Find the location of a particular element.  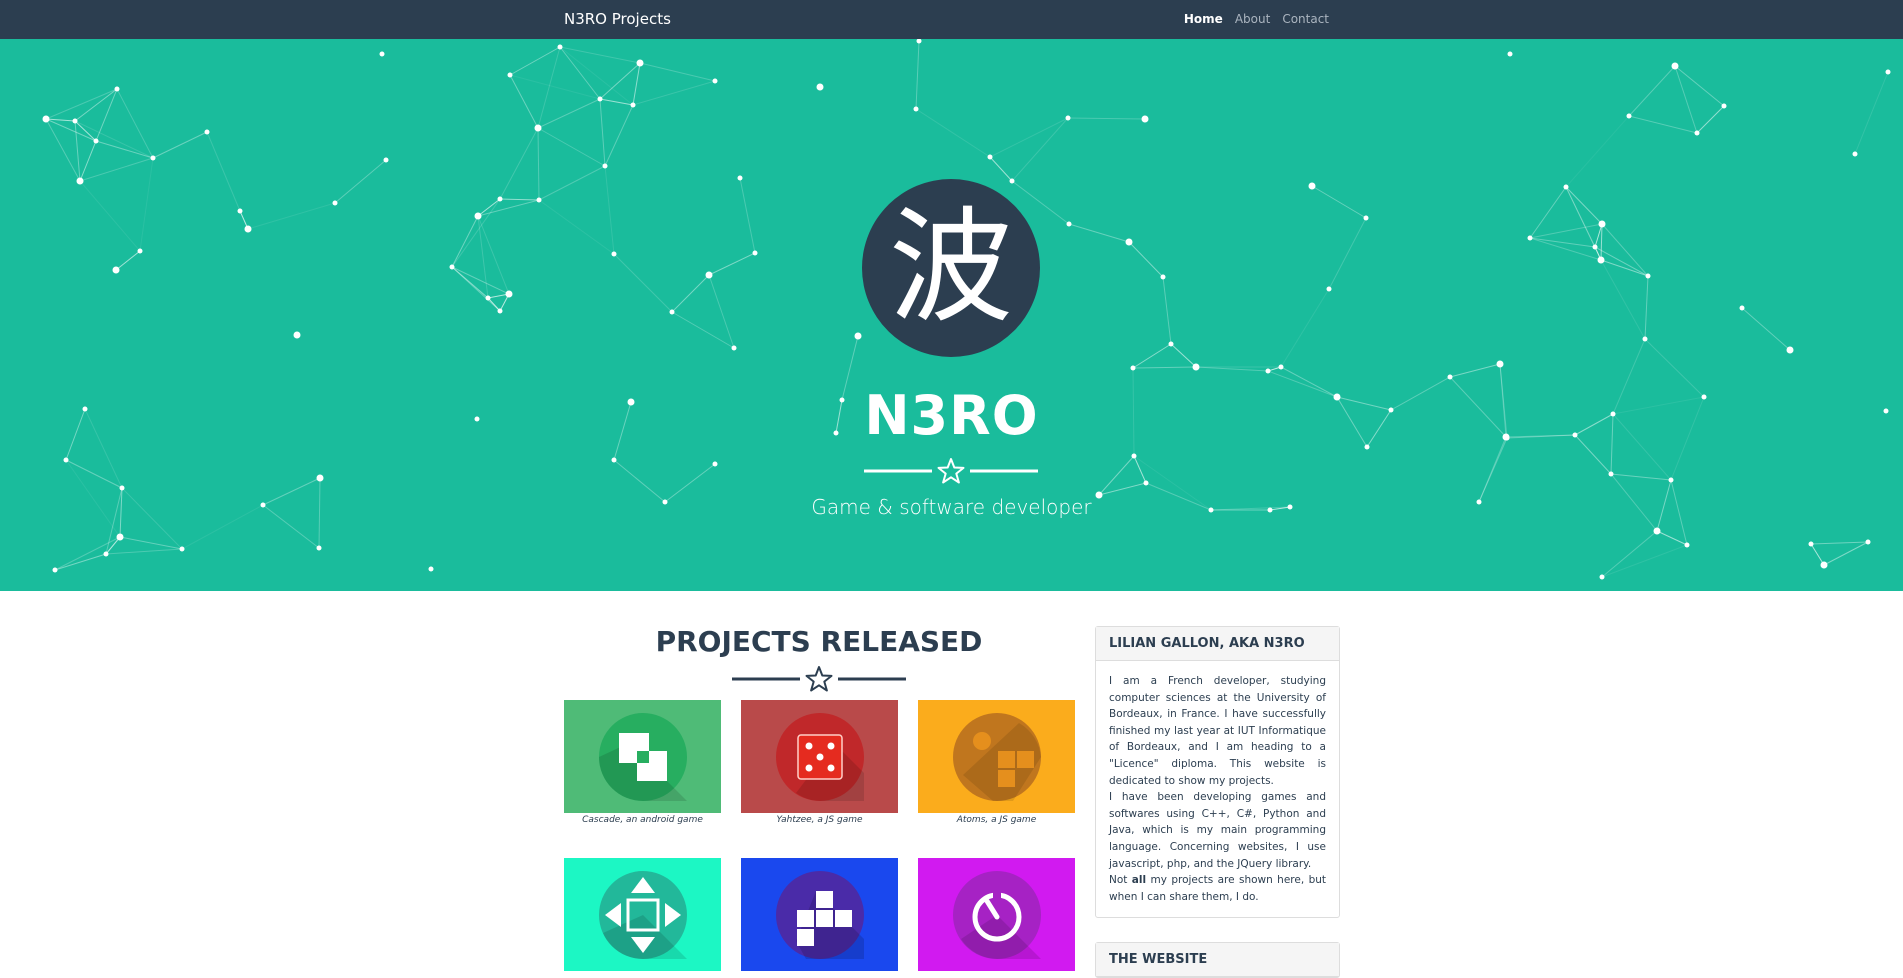

hero-star-divider is located at coordinates (951, 471).